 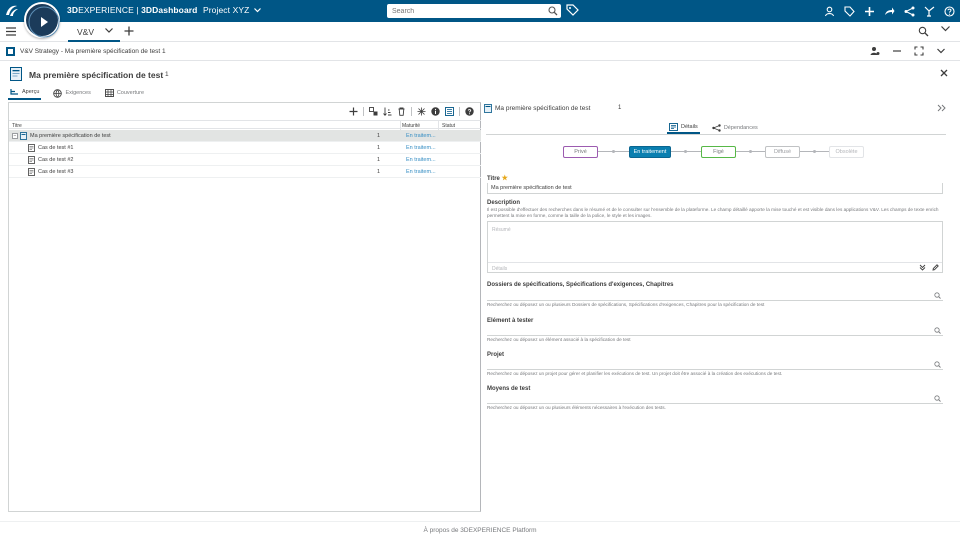 I want to click on edit-icon, so click(x=935, y=267).